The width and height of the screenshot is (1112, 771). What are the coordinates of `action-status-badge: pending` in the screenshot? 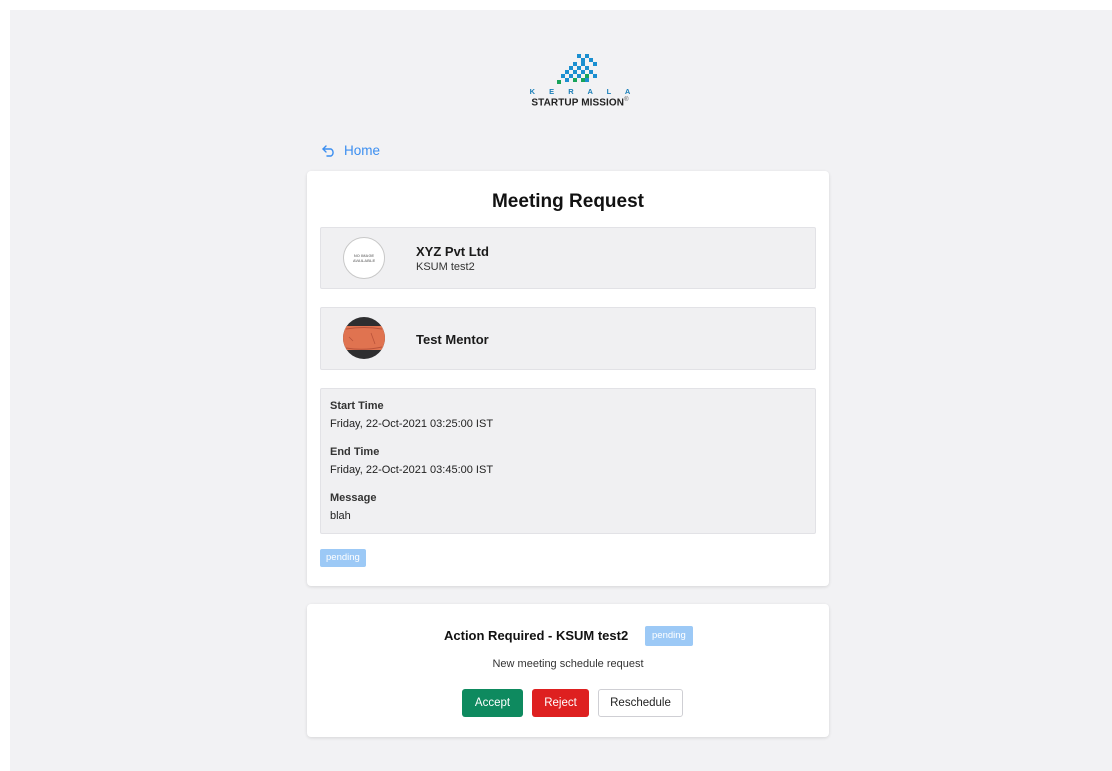 It's located at (669, 636).